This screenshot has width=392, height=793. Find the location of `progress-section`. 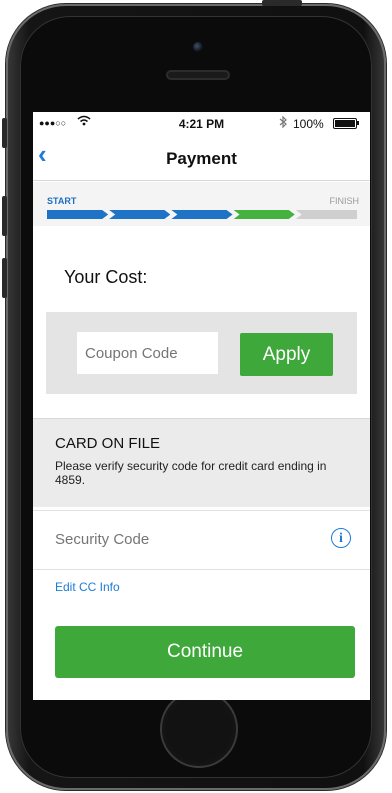

progress-section is located at coordinates (201, 204).